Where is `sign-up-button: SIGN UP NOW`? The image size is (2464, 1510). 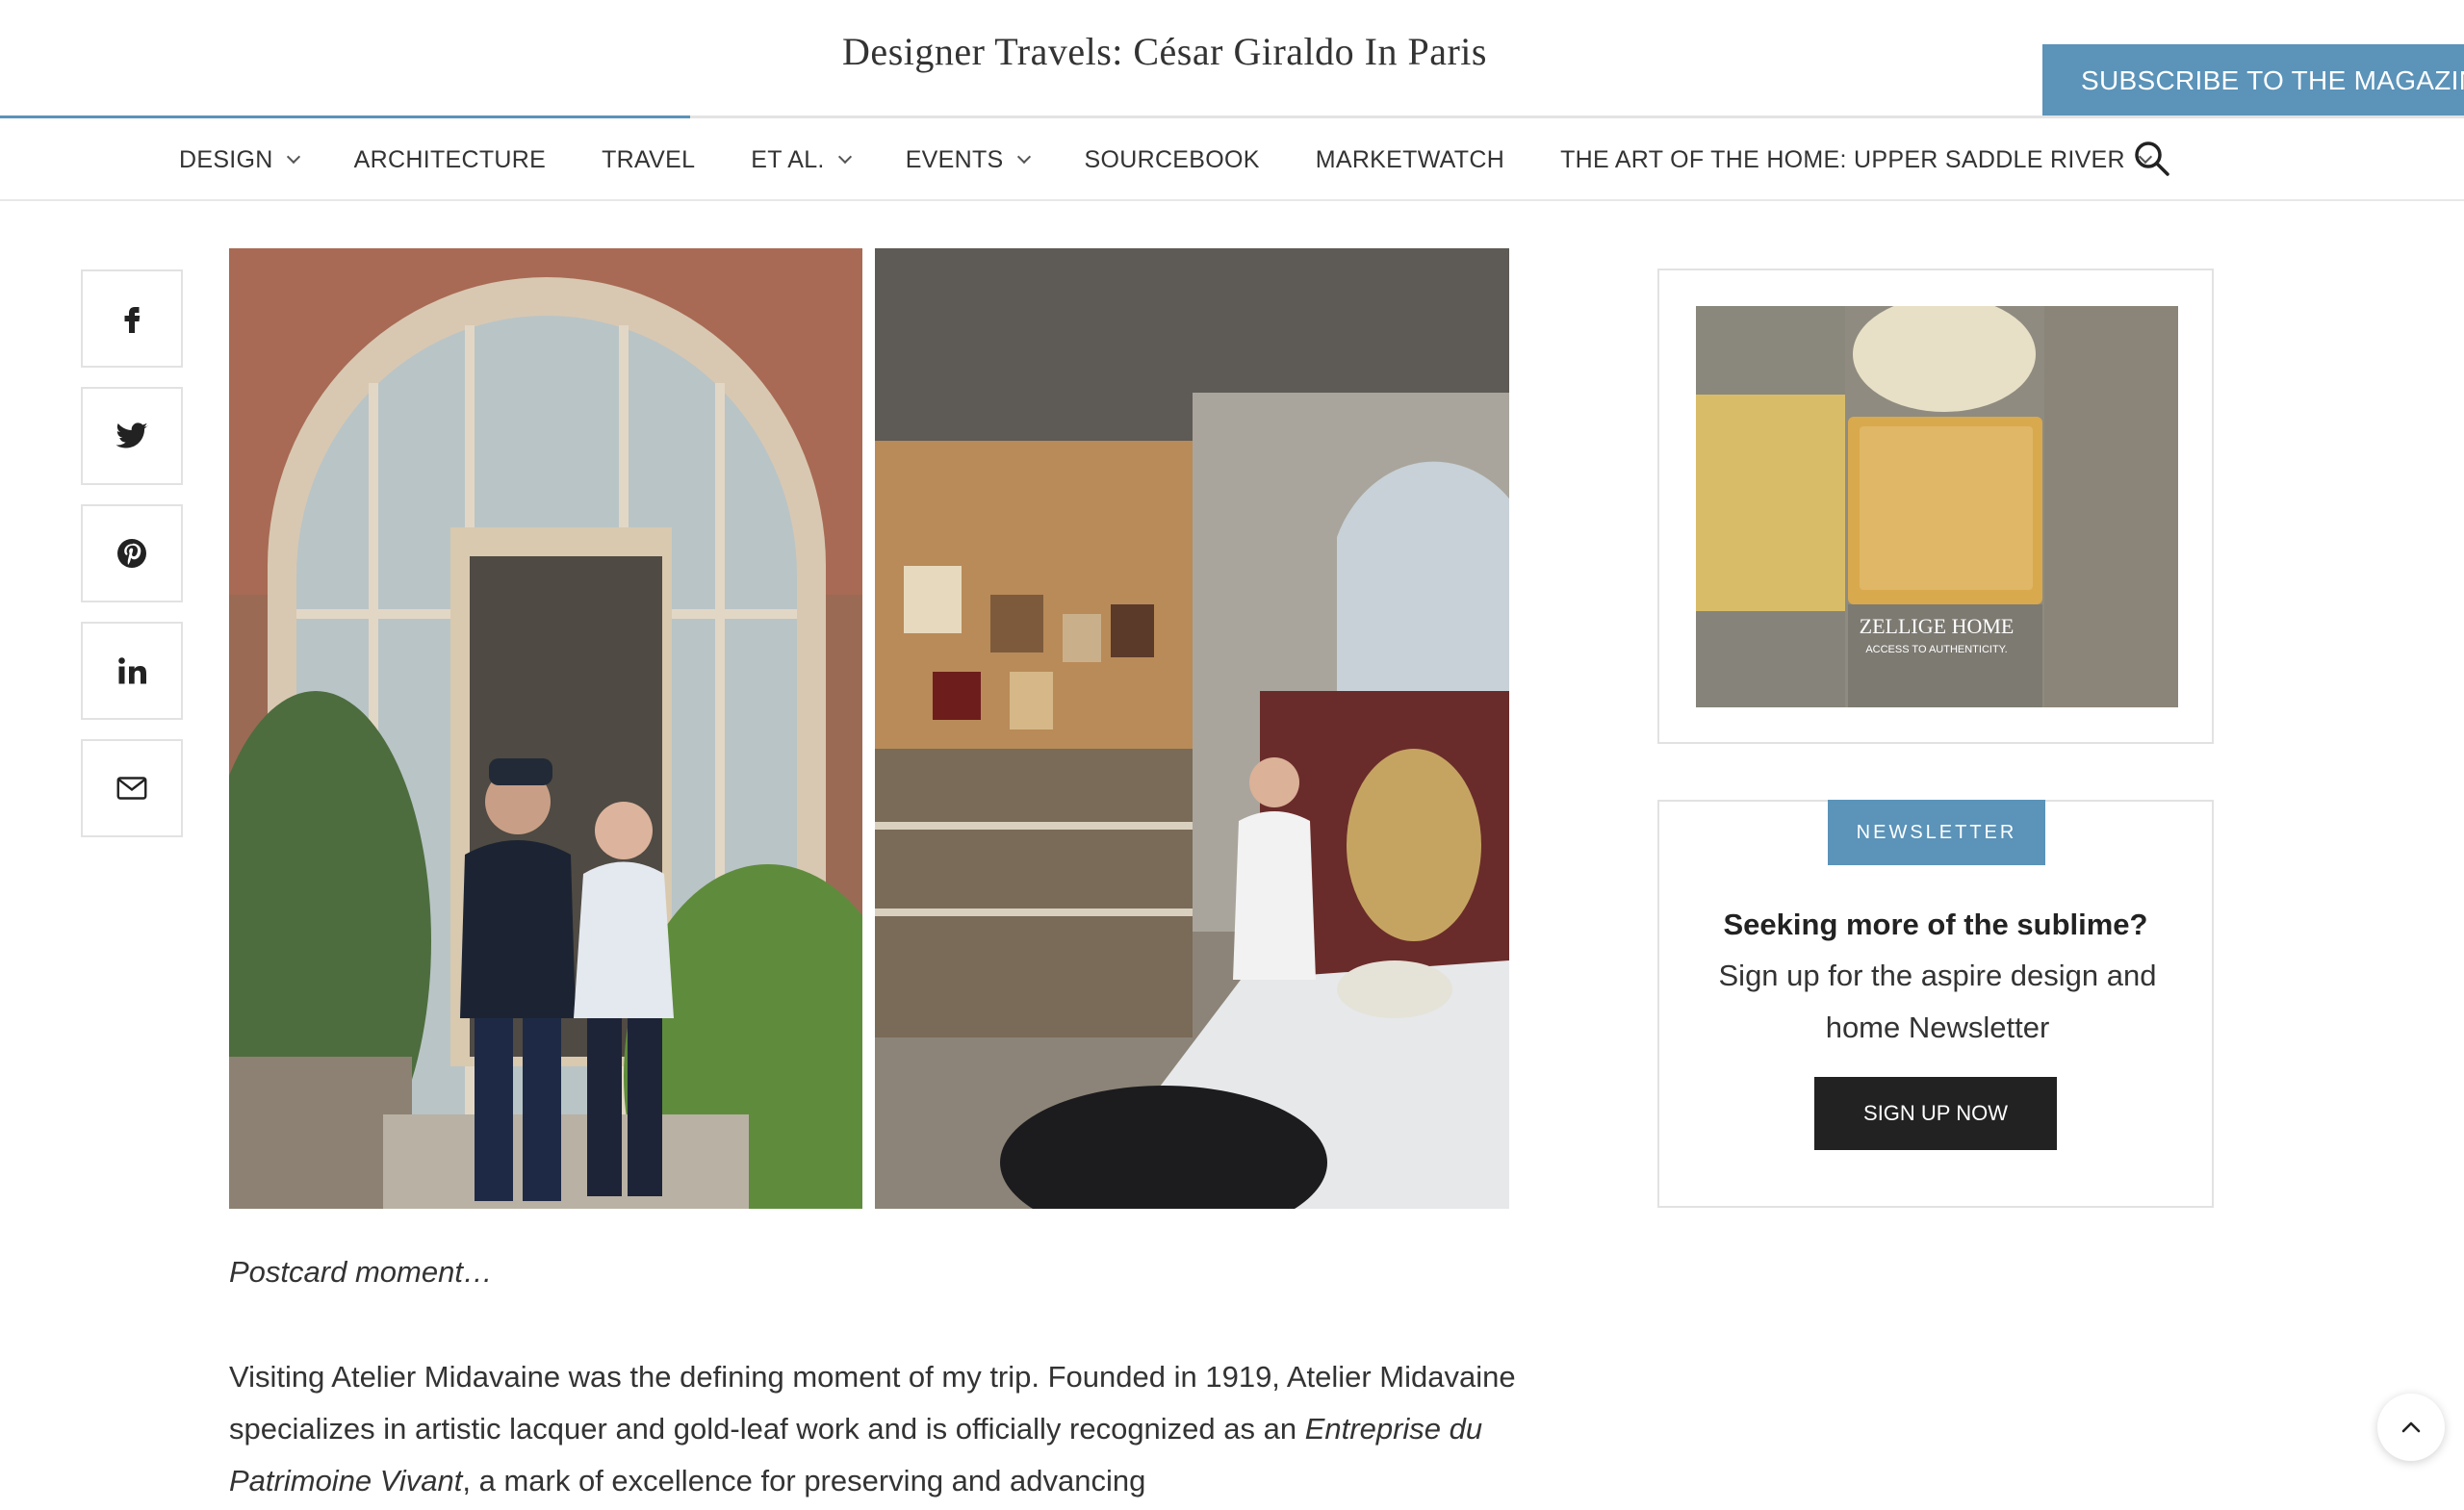 sign-up-button: SIGN UP NOW is located at coordinates (1935, 1113).